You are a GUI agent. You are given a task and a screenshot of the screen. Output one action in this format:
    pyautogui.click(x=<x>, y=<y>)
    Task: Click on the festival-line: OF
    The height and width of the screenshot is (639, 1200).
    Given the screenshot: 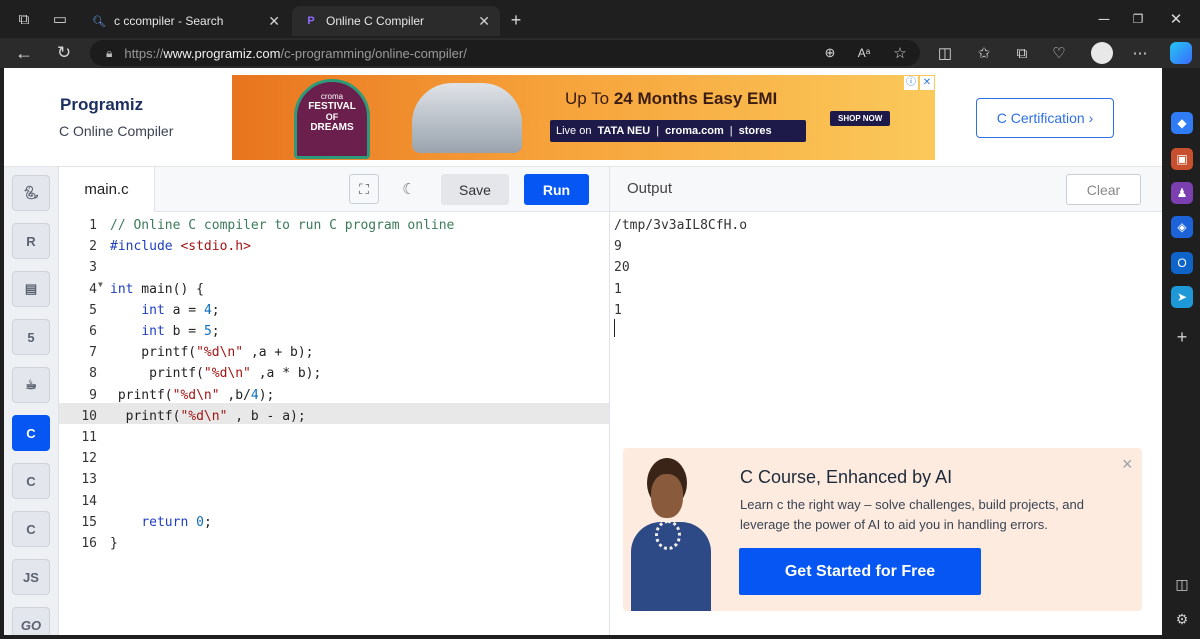 What is the action you would take?
    pyautogui.click(x=332, y=117)
    